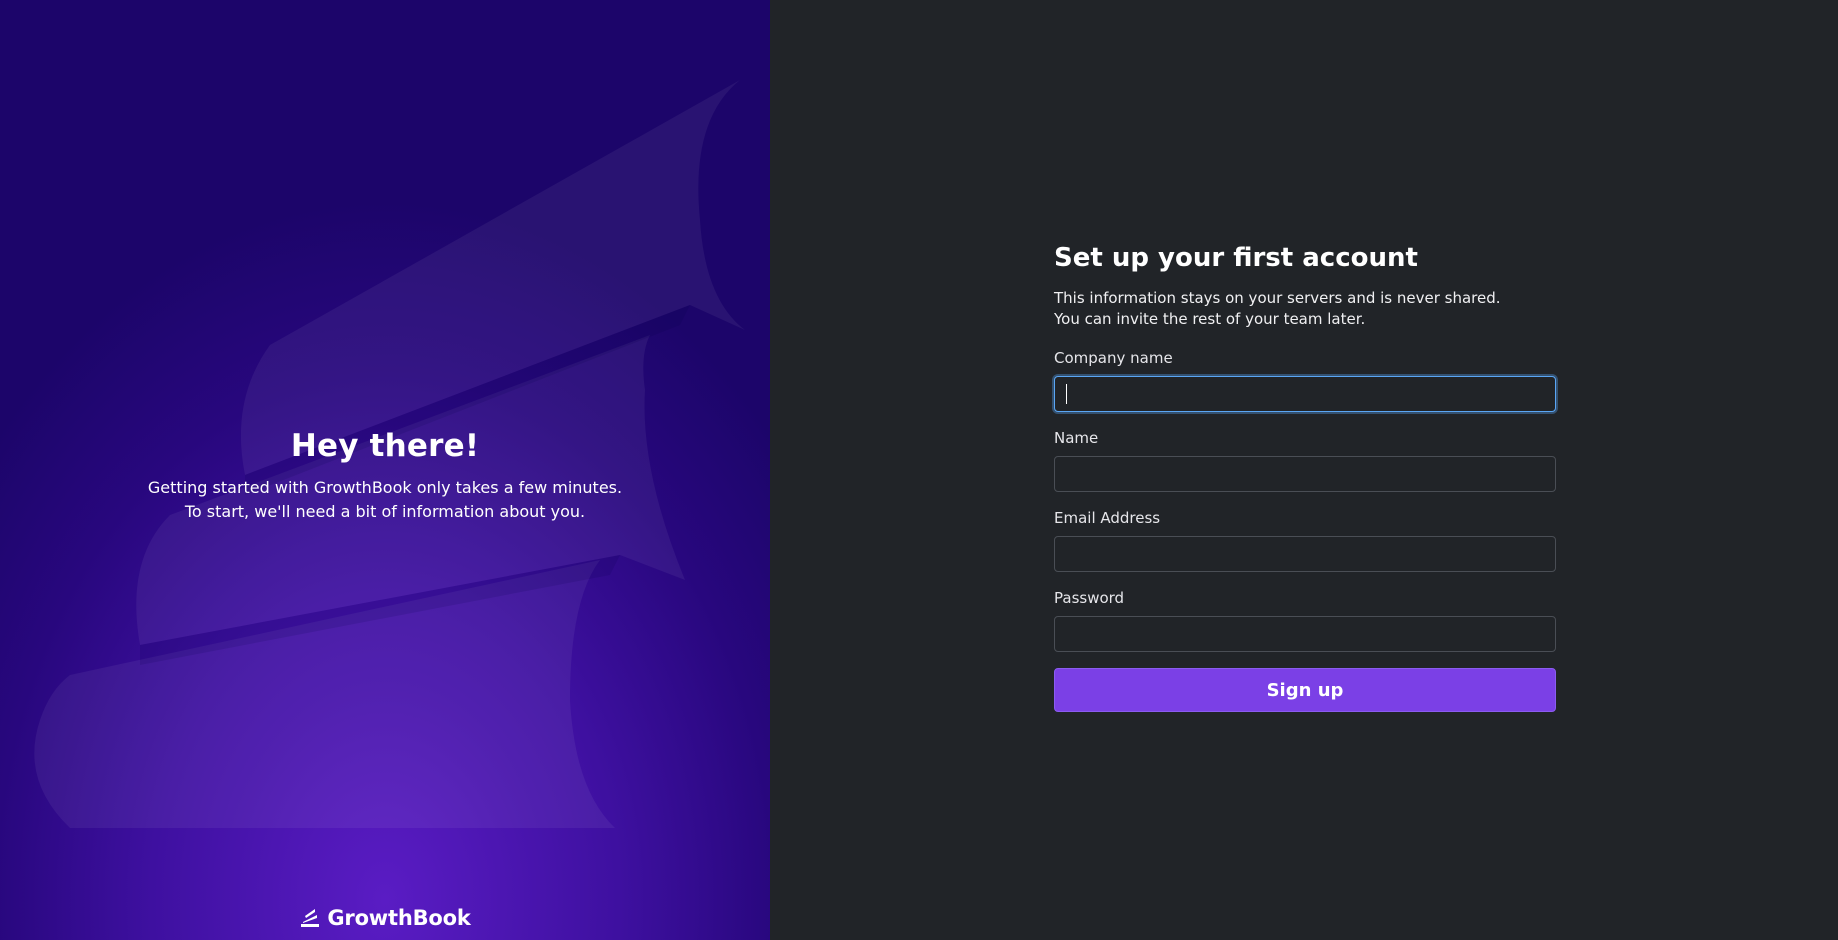 The image size is (1838, 940). What do you see at coordinates (1089, 598) in the screenshot?
I see `password-label: Password` at bounding box center [1089, 598].